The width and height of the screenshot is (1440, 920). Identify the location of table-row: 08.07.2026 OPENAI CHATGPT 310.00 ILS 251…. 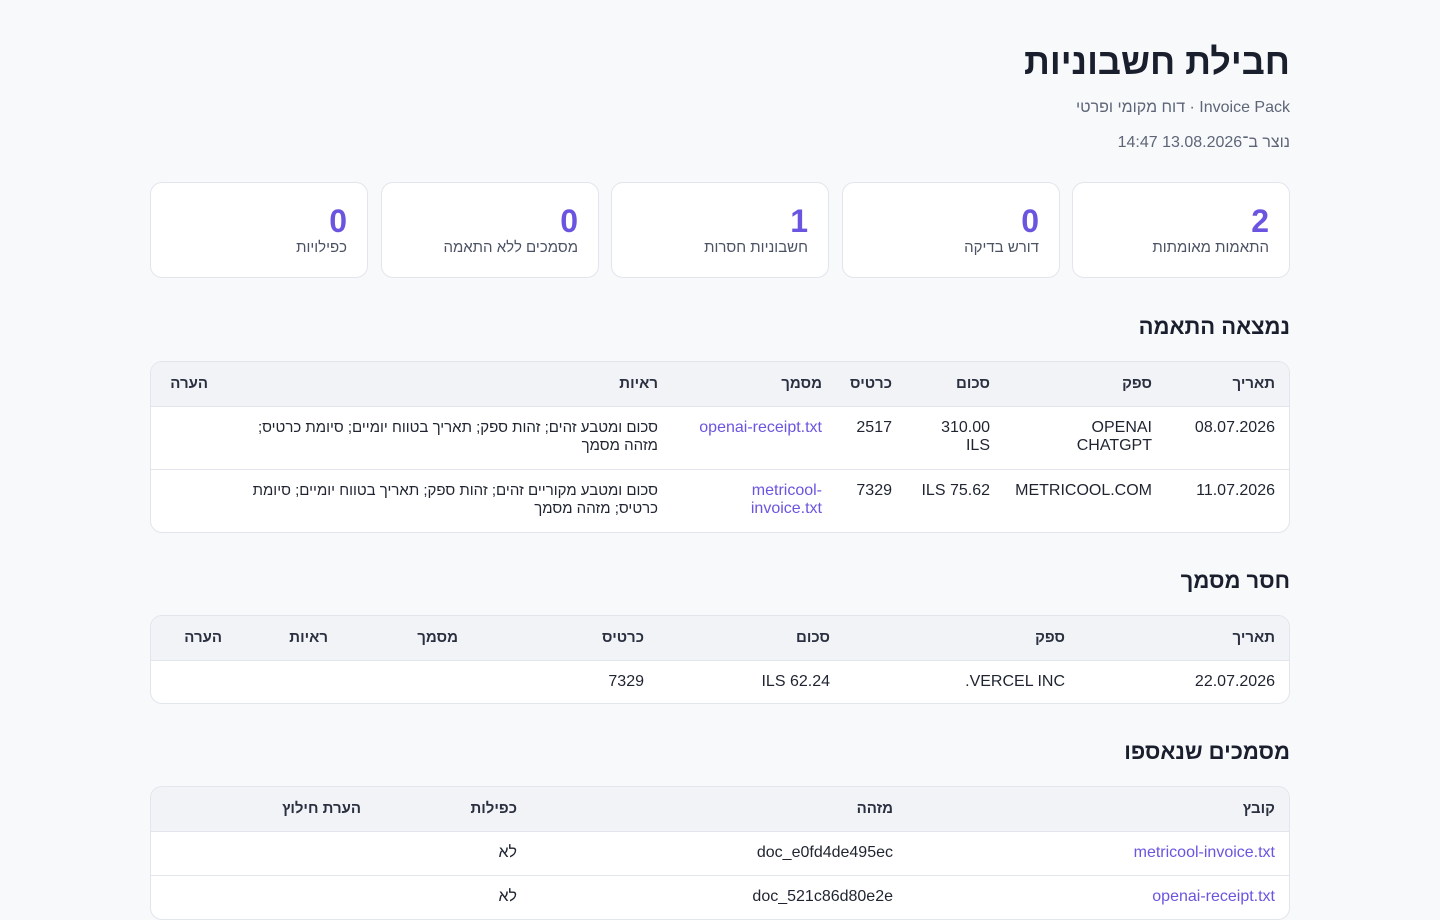
(720, 438).